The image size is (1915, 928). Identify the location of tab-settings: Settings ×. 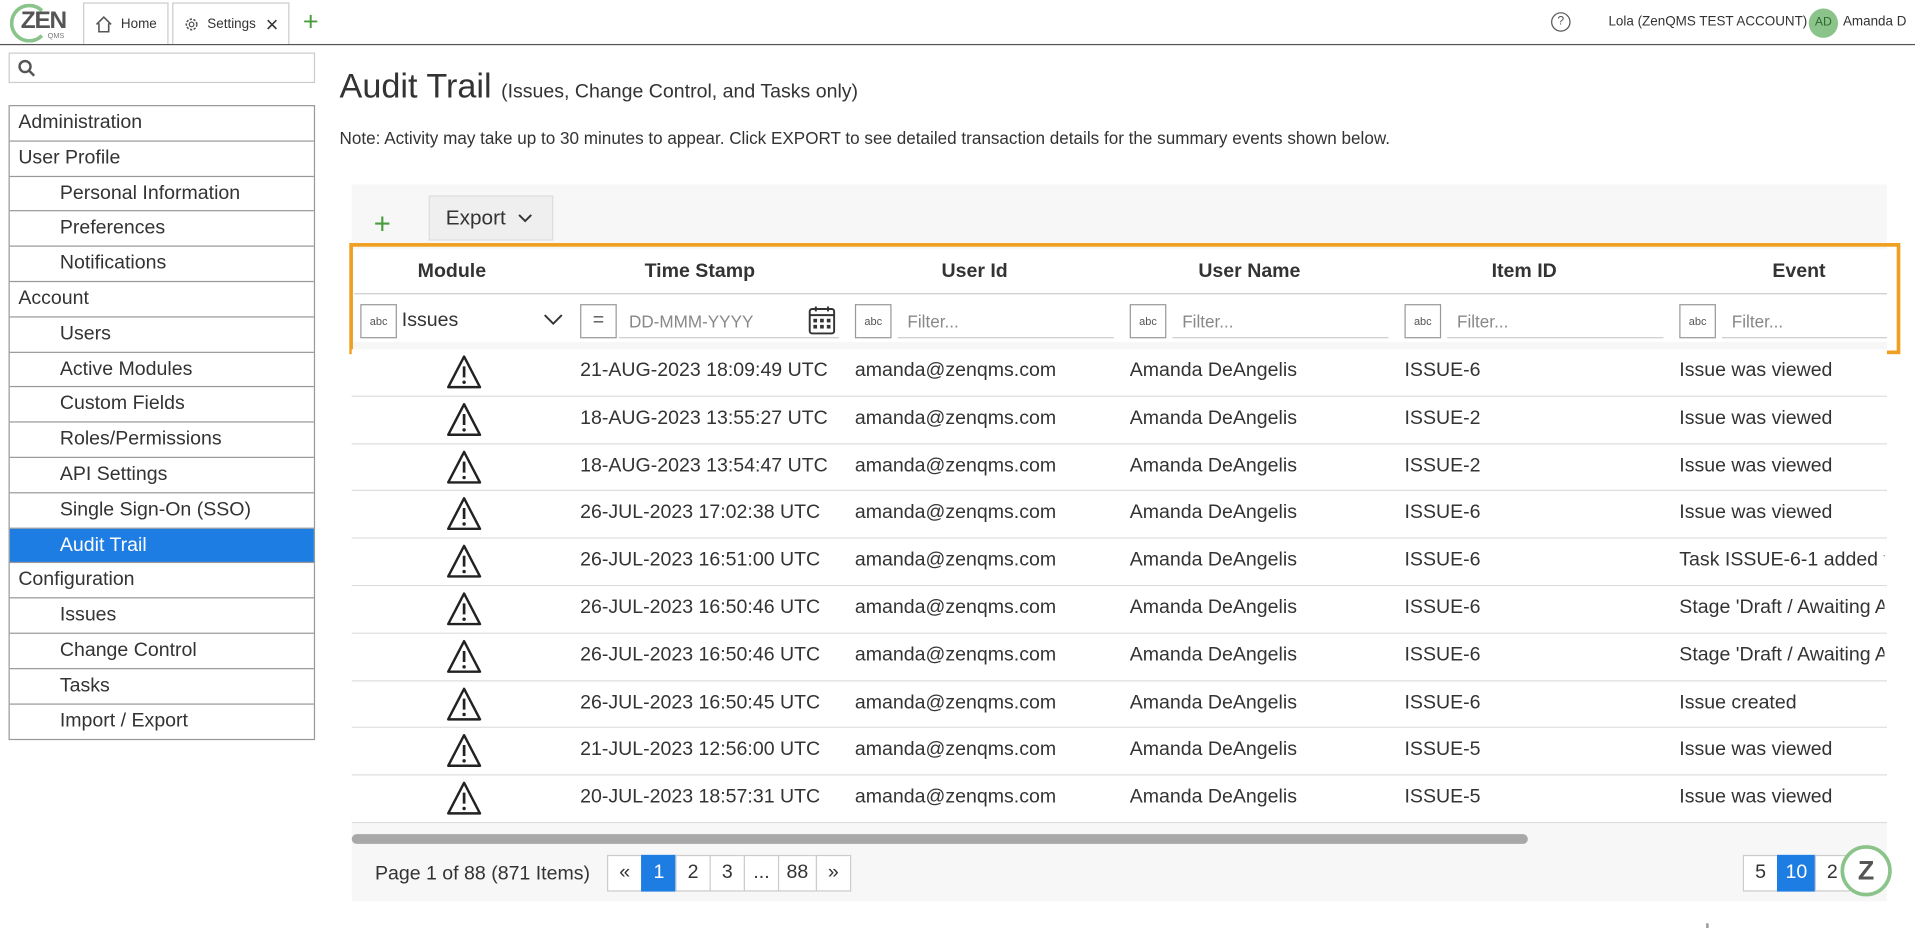
(231, 23).